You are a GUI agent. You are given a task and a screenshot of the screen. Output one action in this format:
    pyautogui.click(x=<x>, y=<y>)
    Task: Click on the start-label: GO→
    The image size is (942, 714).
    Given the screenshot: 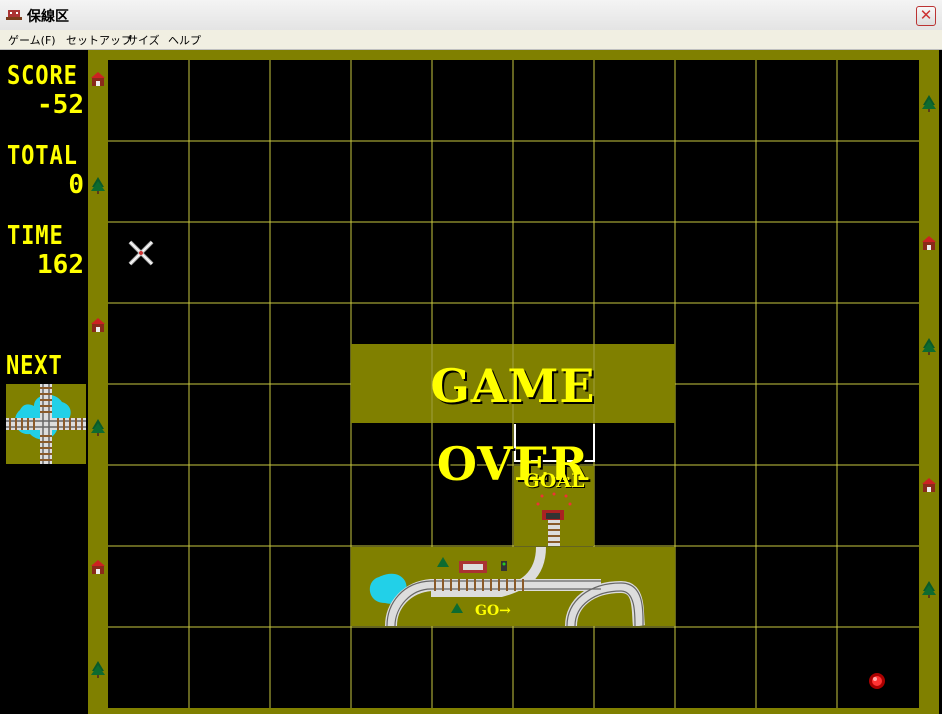 What is the action you would take?
    pyautogui.click(x=493, y=611)
    